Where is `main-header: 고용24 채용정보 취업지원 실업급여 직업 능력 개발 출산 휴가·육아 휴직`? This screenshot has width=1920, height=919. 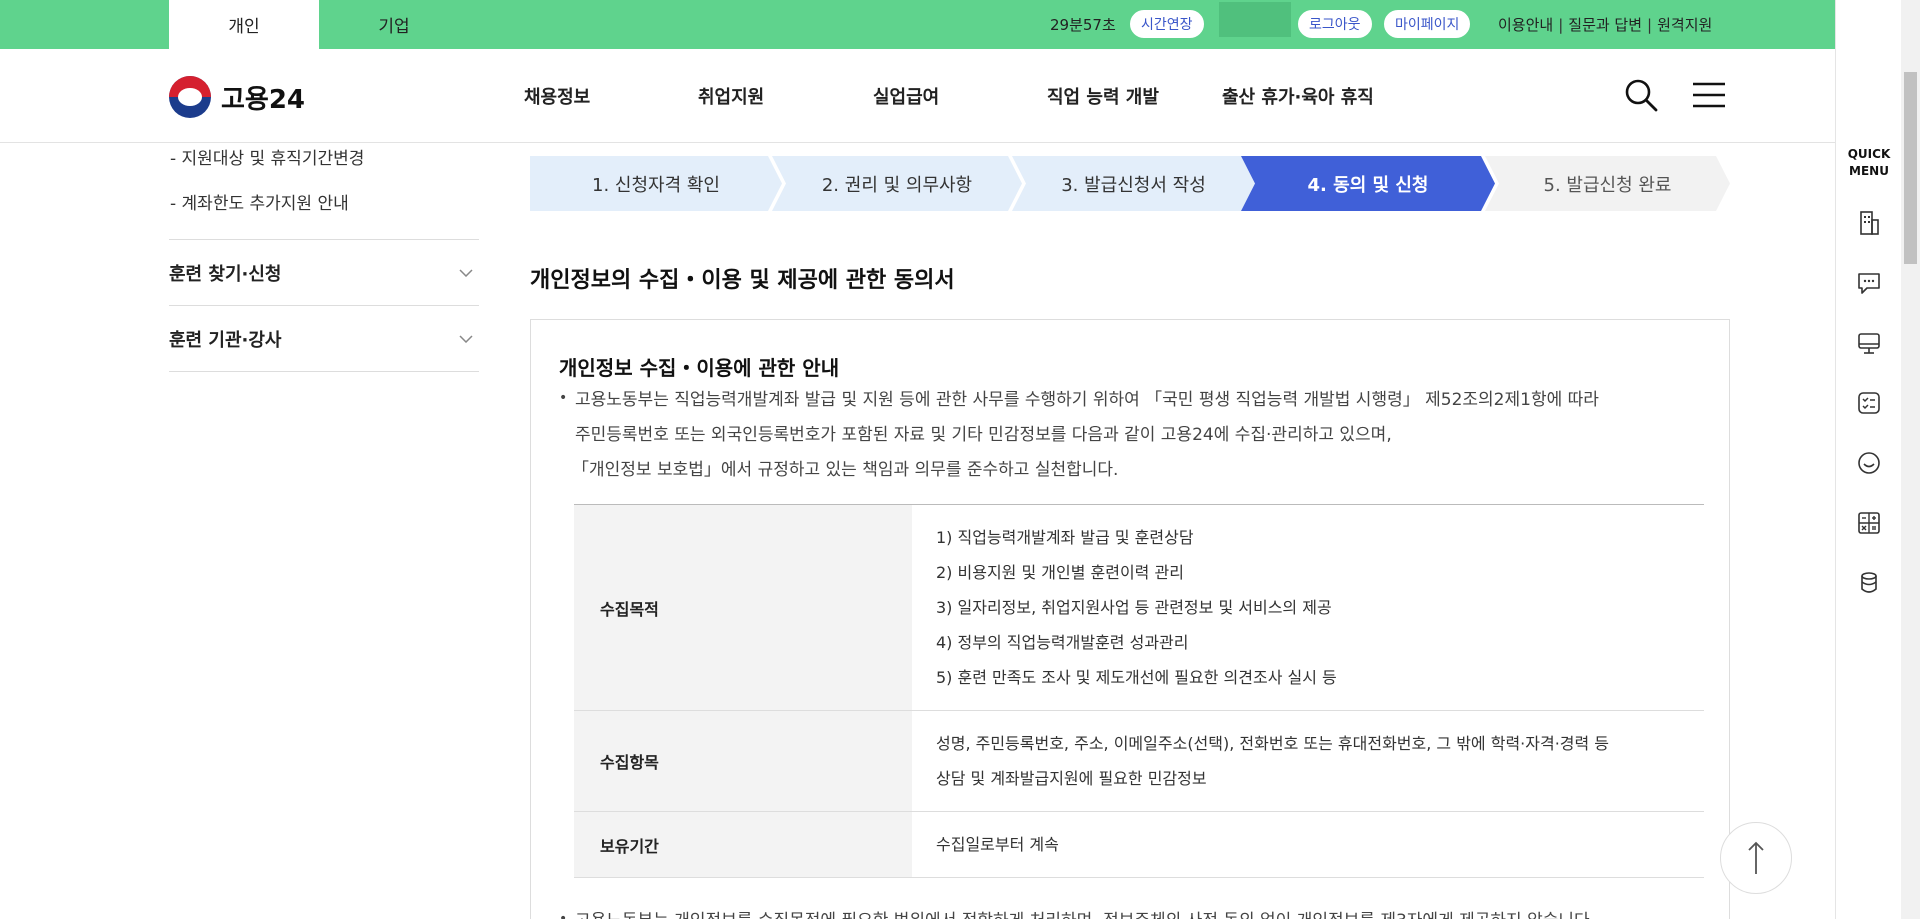 main-header: 고용24 채용정보 취업지원 실업급여 직업 능력 개발 출산 휴가·육아 휴직 is located at coordinates (917, 96).